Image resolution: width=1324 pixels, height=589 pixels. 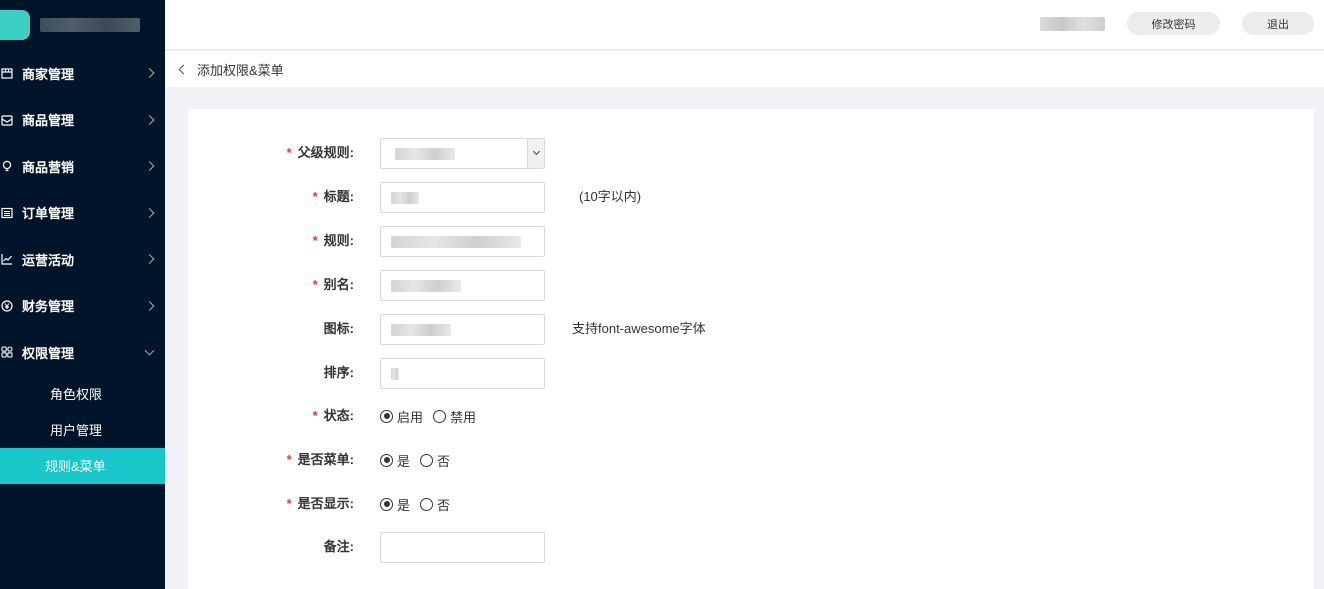 What do you see at coordinates (48, 214) in the screenshot?
I see `sidebar-item-label: 订单管理` at bounding box center [48, 214].